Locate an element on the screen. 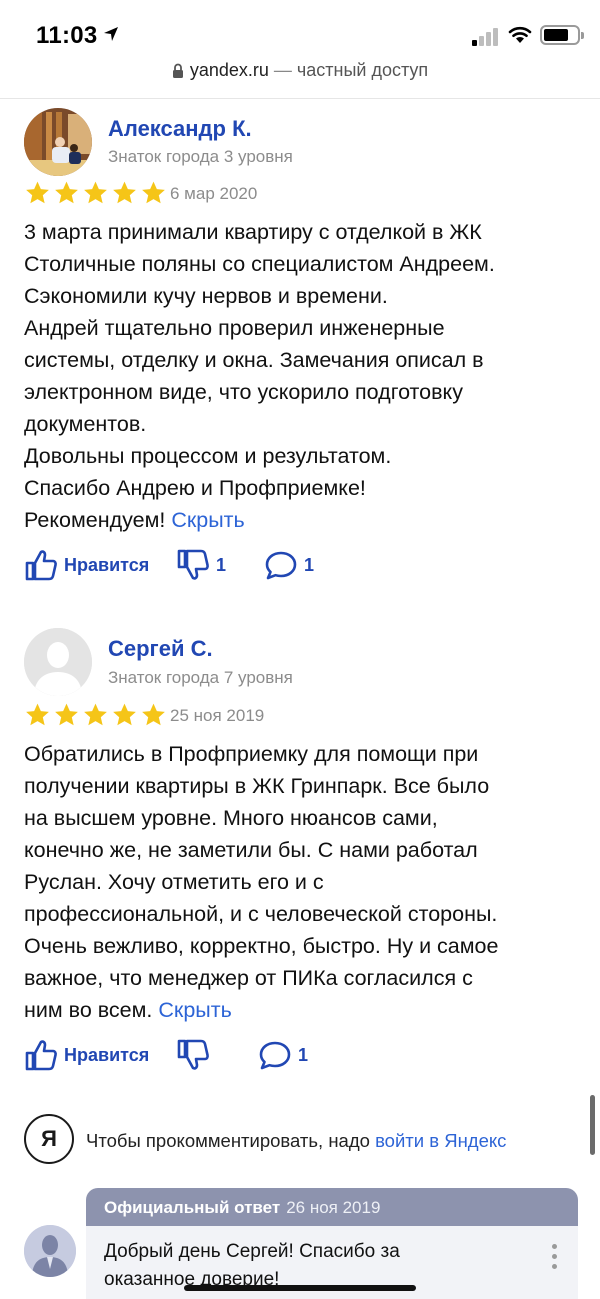  divider is located at coordinates (300, 98).